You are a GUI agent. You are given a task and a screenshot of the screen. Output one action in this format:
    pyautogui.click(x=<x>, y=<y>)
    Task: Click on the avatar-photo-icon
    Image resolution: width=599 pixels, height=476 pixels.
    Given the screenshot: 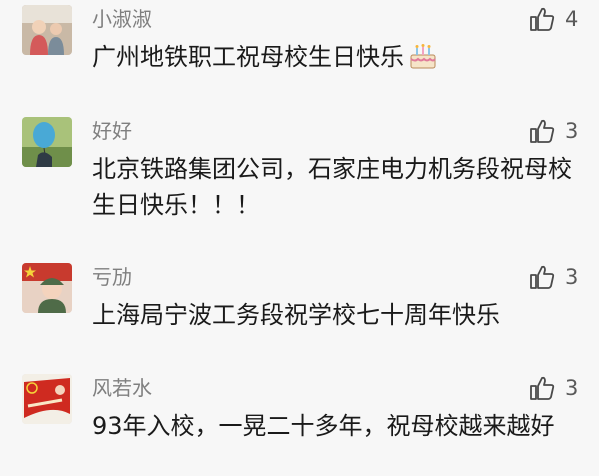 What is the action you would take?
    pyautogui.click(x=47, y=30)
    